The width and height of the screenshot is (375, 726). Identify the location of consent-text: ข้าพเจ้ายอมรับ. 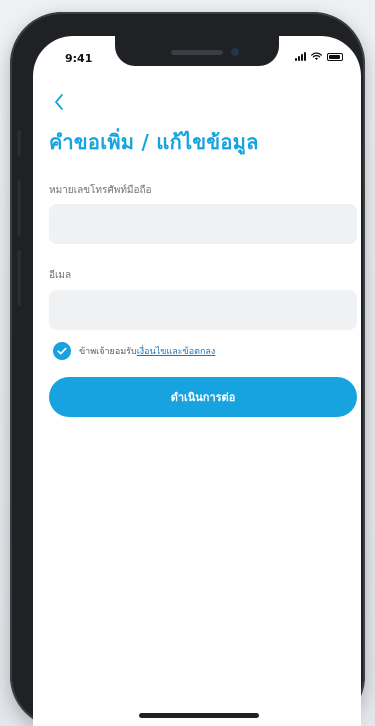
(108, 352).